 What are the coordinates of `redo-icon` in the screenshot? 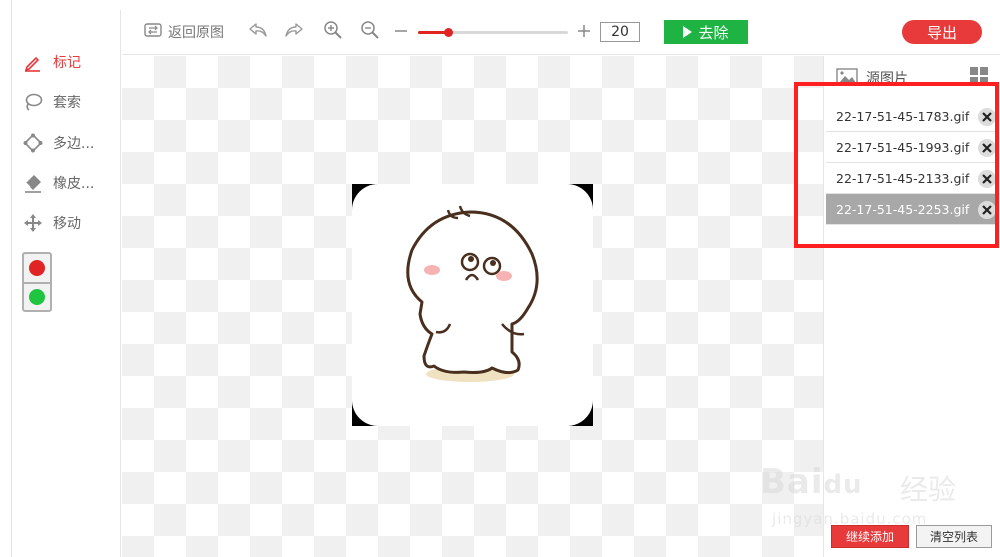 It's located at (294, 32).